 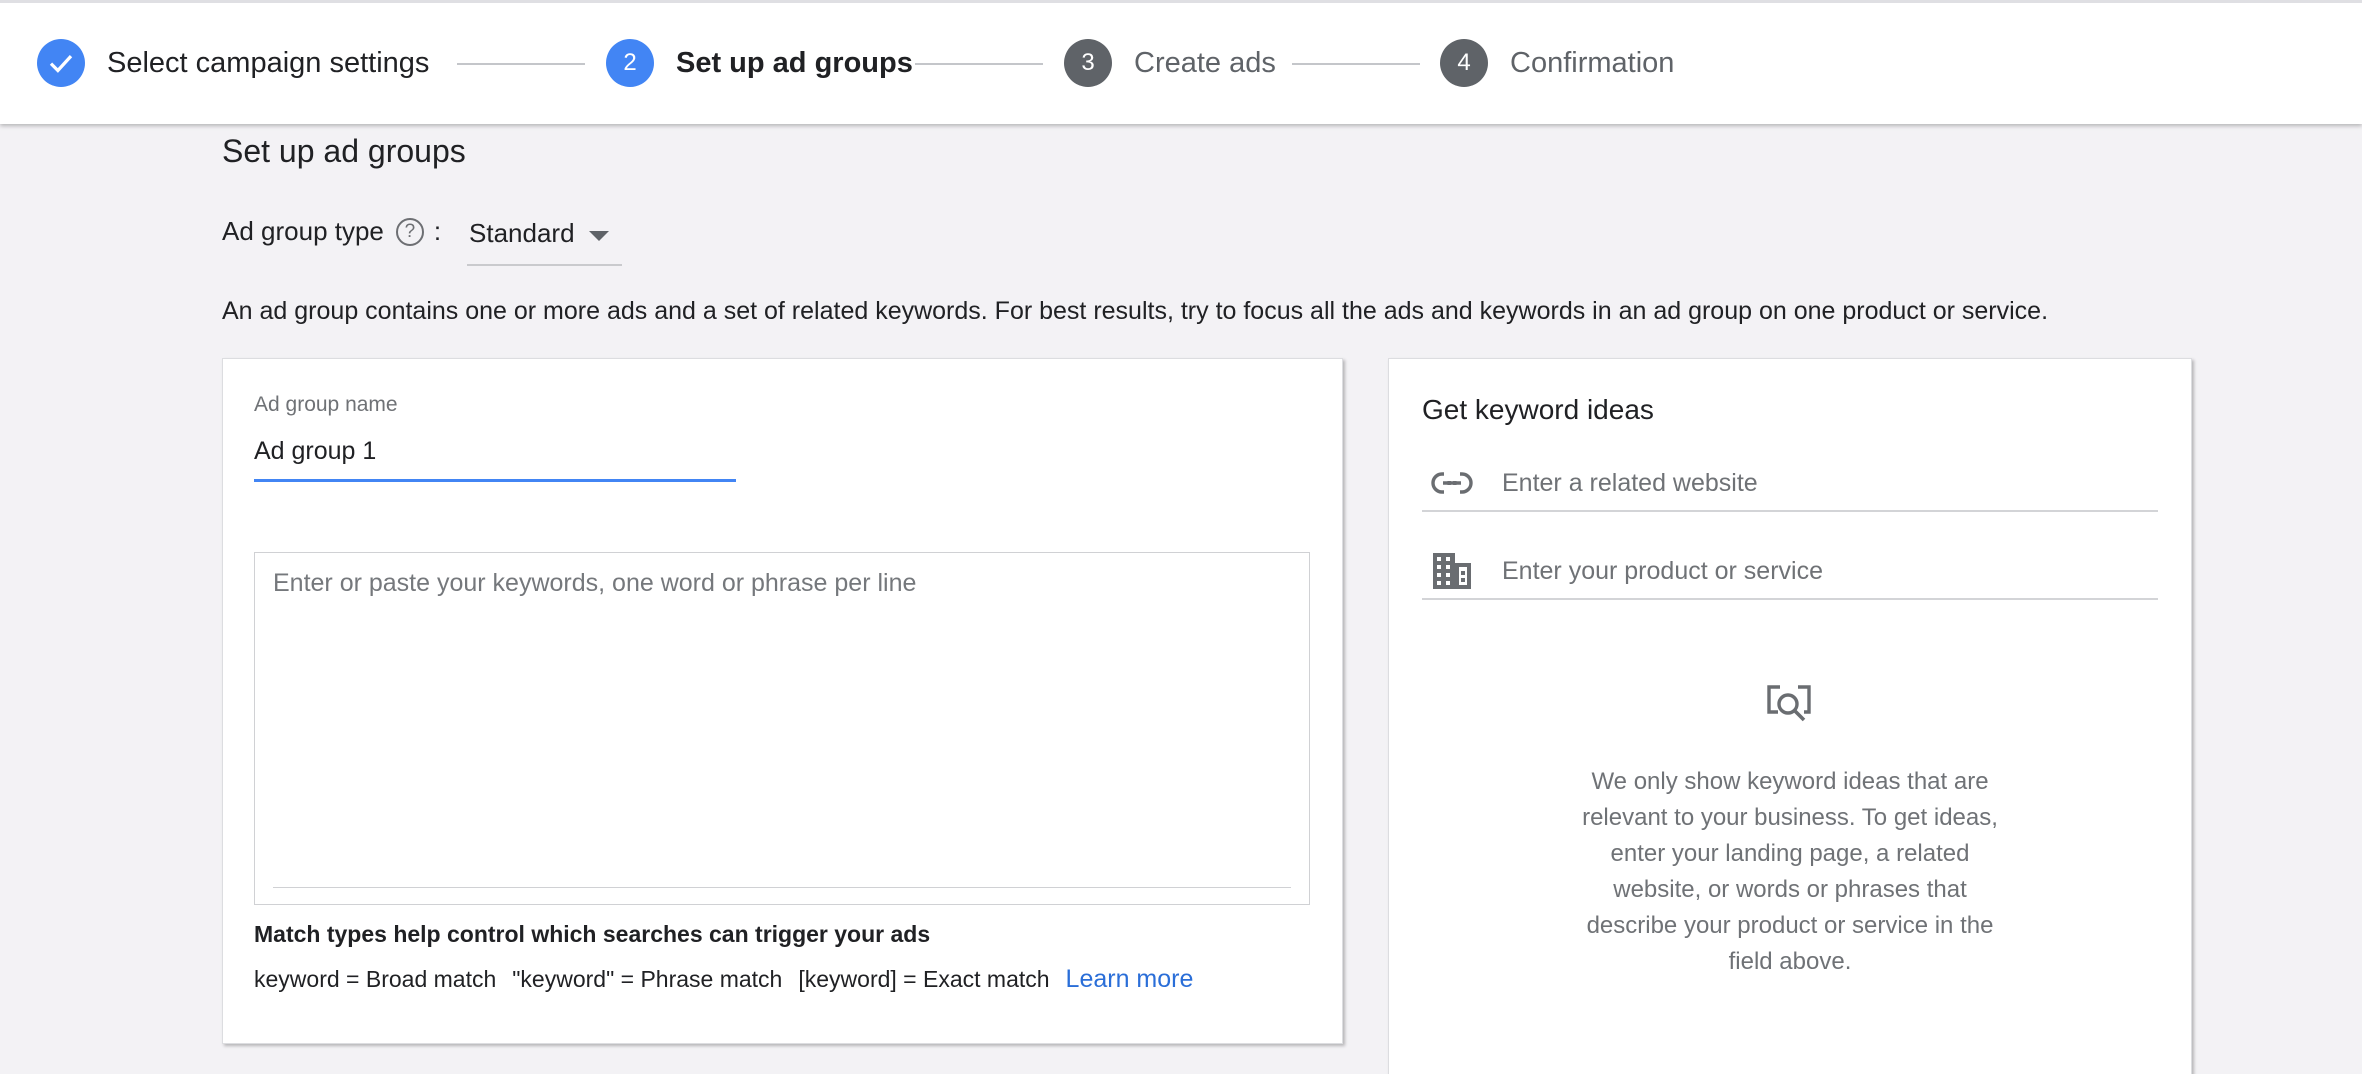 What do you see at coordinates (1130, 979) in the screenshot?
I see `learn-more-link: Learn more` at bounding box center [1130, 979].